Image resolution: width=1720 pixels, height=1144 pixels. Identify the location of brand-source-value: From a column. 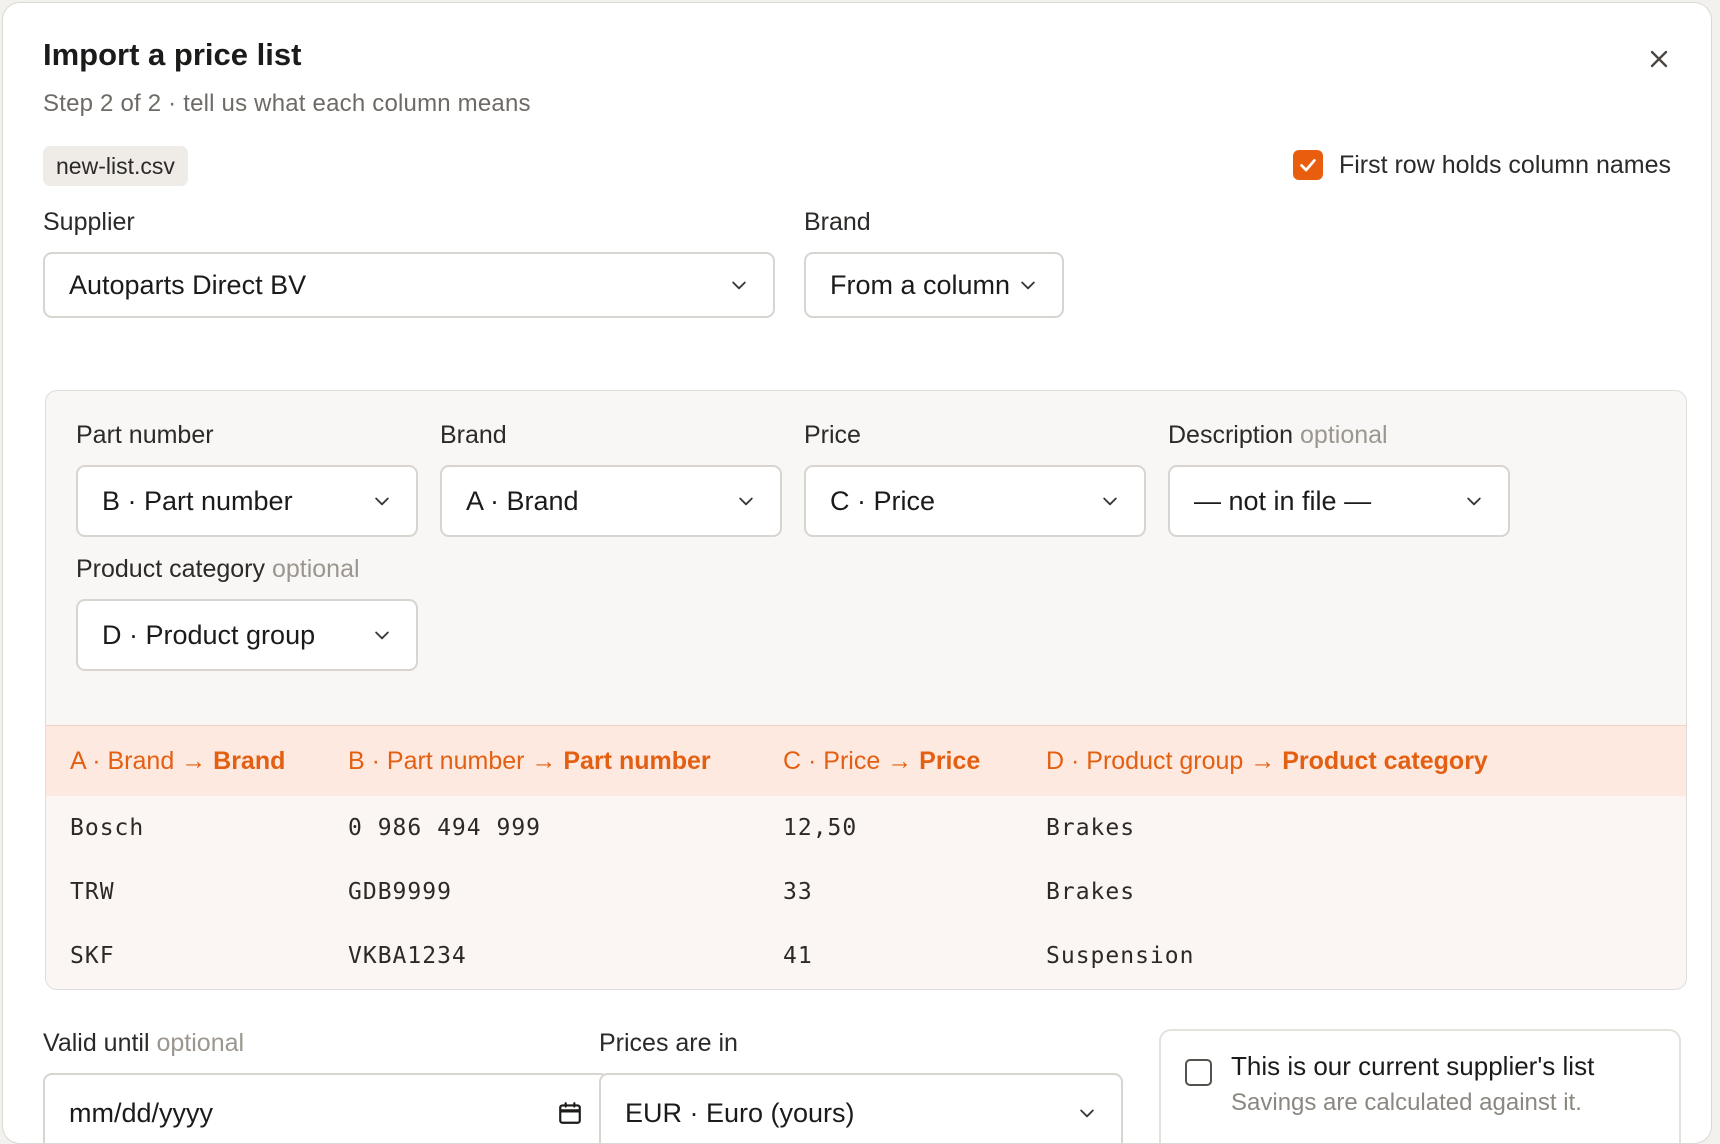
(920, 284).